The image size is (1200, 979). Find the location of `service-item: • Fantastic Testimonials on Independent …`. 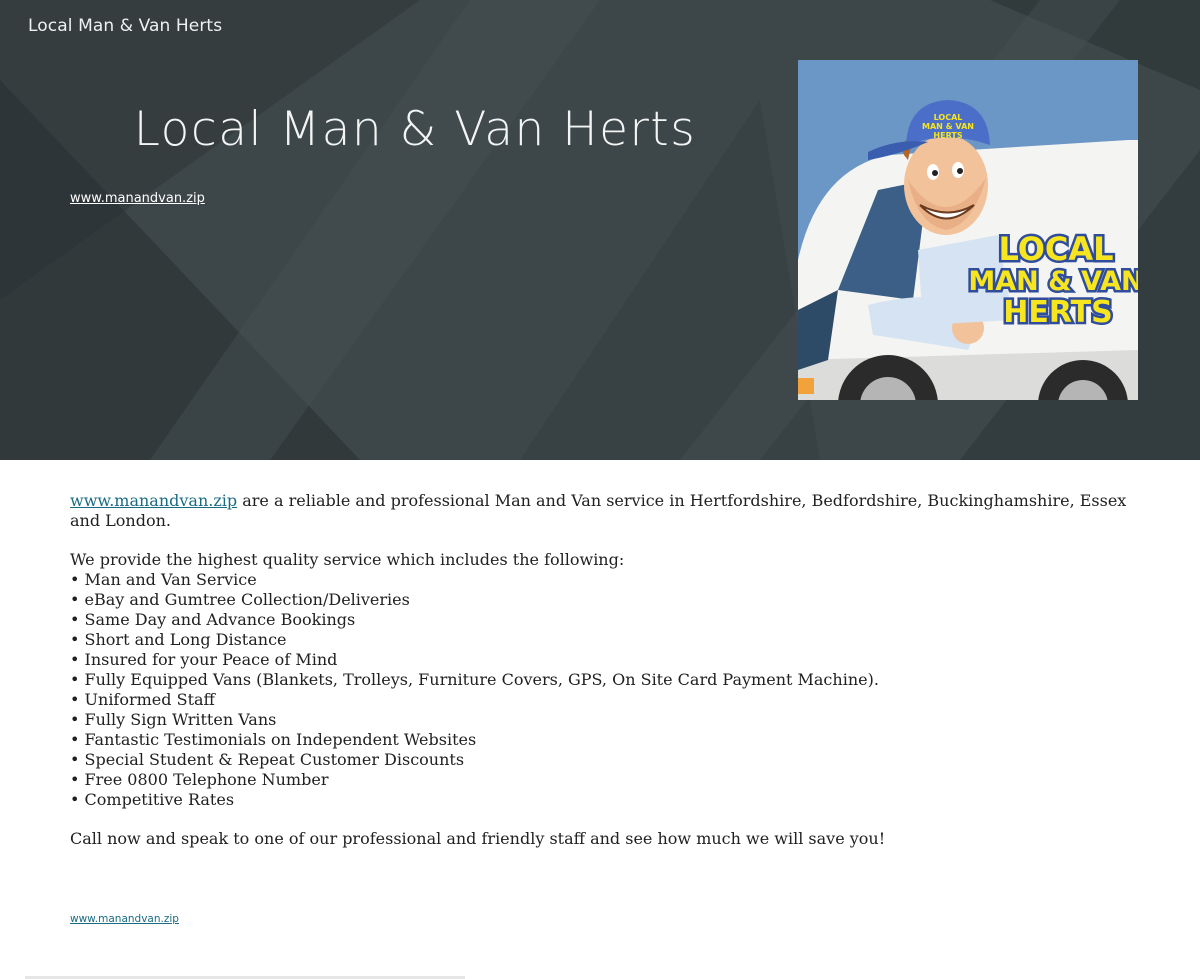

service-item: • Fantastic Testimonials on Independent … is located at coordinates (273, 739).